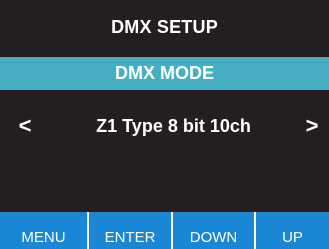 The width and height of the screenshot is (329, 249). Describe the element at coordinates (312, 126) in the screenshot. I see `next-option-arrow: >` at that location.